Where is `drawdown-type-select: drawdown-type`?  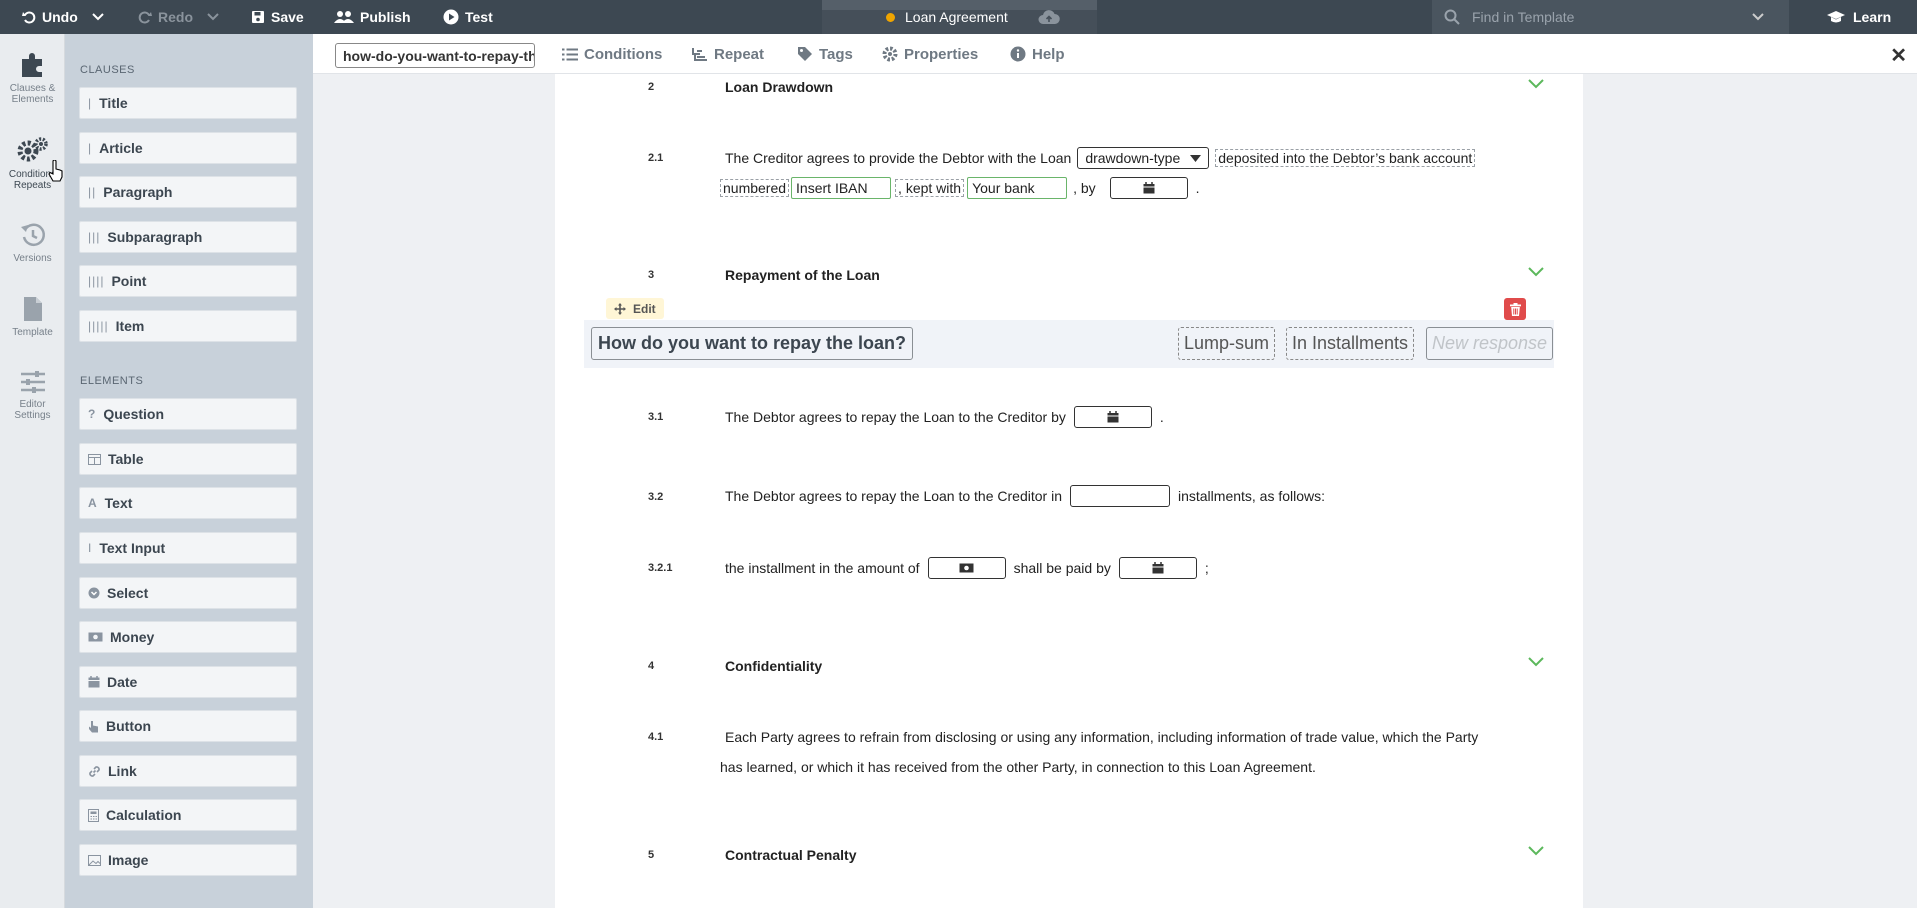 drawdown-type-select: drawdown-type is located at coordinates (1143, 158).